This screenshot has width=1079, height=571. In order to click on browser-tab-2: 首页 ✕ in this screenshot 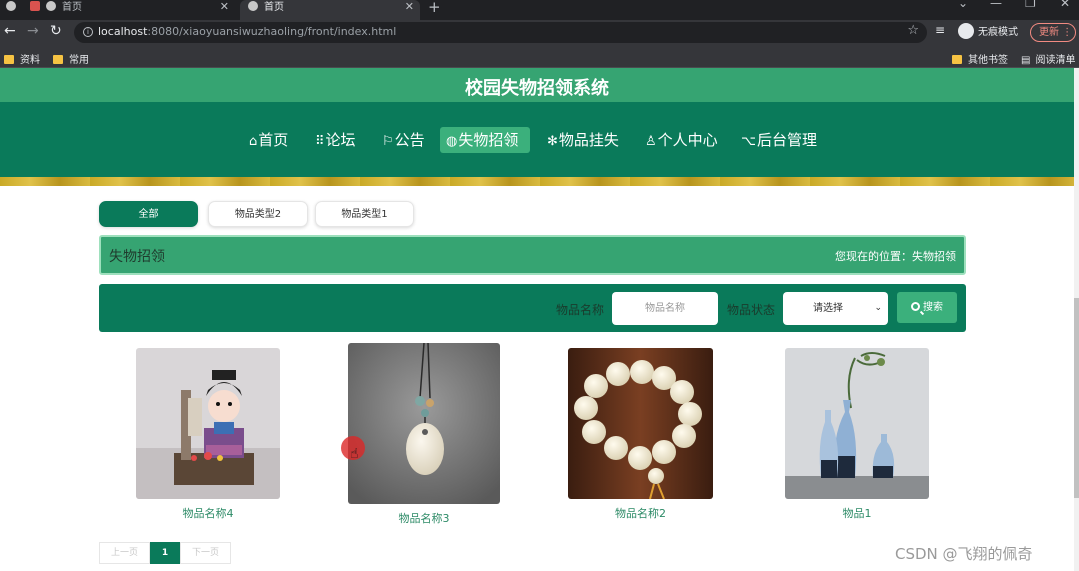, I will do `click(330, 10)`.